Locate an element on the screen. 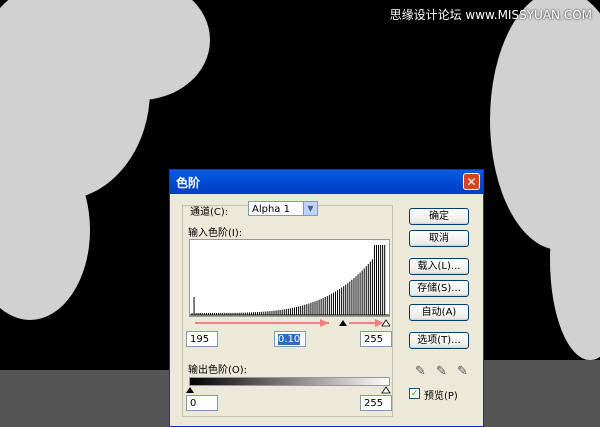 The height and width of the screenshot is (427, 600). preview-label: 预览(P) is located at coordinates (441, 394).